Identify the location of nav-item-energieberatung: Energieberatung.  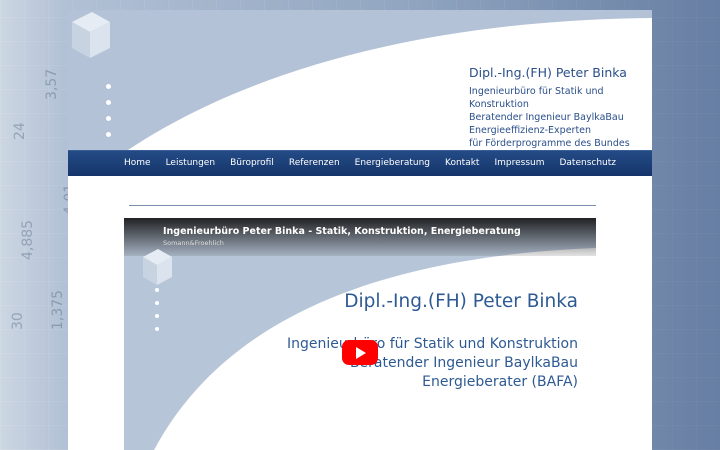
(392, 163).